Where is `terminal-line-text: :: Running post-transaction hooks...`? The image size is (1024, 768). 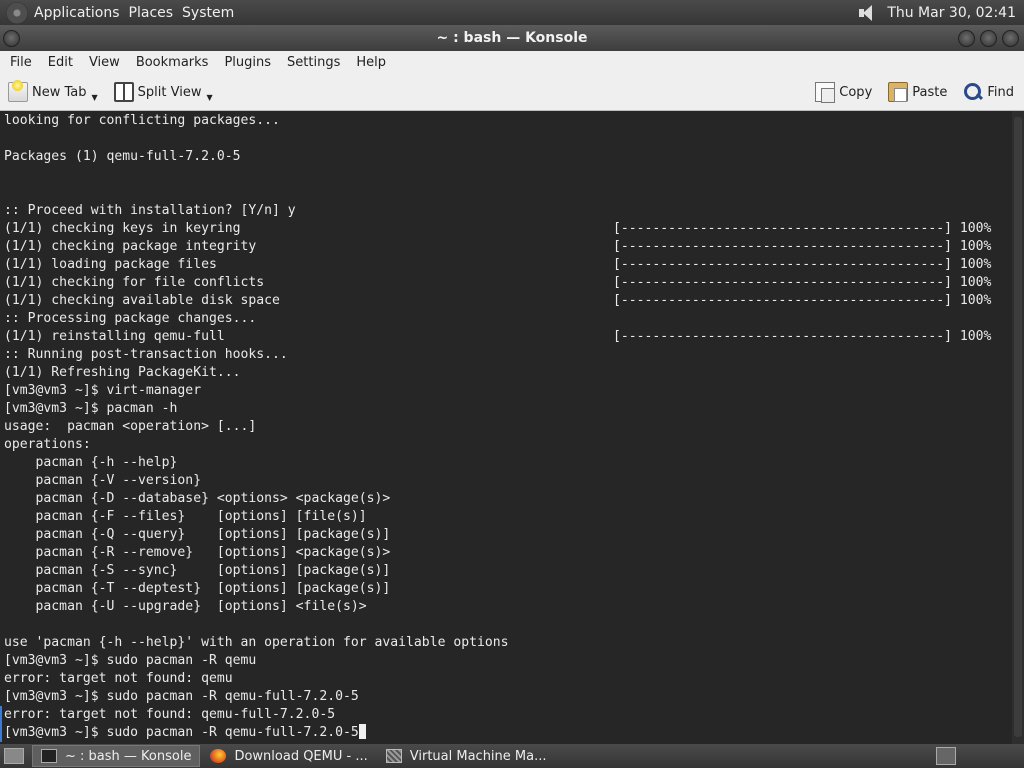
terminal-line-text: :: Running post-transaction hooks... is located at coordinates (146, 354).